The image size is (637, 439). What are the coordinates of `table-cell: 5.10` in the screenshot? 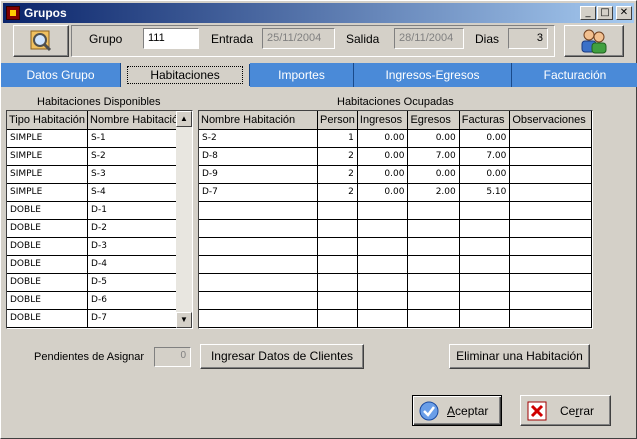 It's located at (485, 192).